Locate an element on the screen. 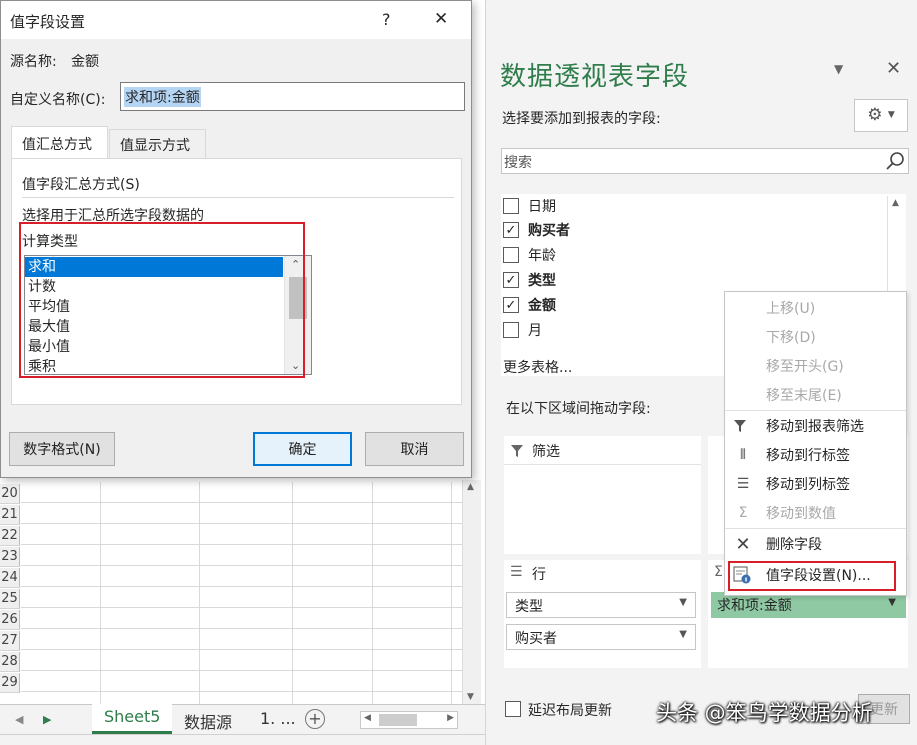 Image resolution: width=917 pixels, height=745 pixels. menu-item-label: 移动到行标签 is located at coordinates (808, 456).